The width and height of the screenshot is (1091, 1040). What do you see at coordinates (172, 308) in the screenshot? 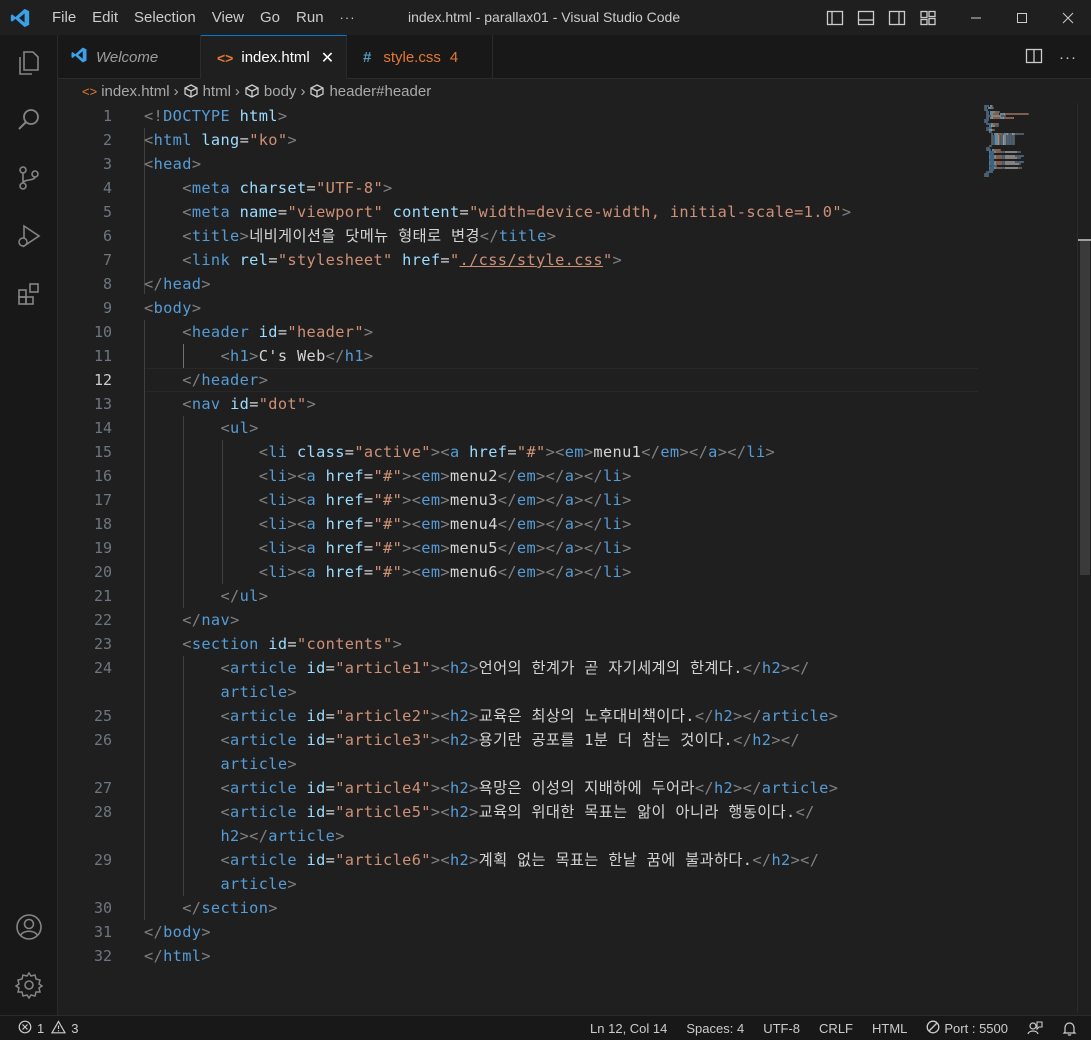
I see `code-line: <body>` at bounding box center [172, 308].